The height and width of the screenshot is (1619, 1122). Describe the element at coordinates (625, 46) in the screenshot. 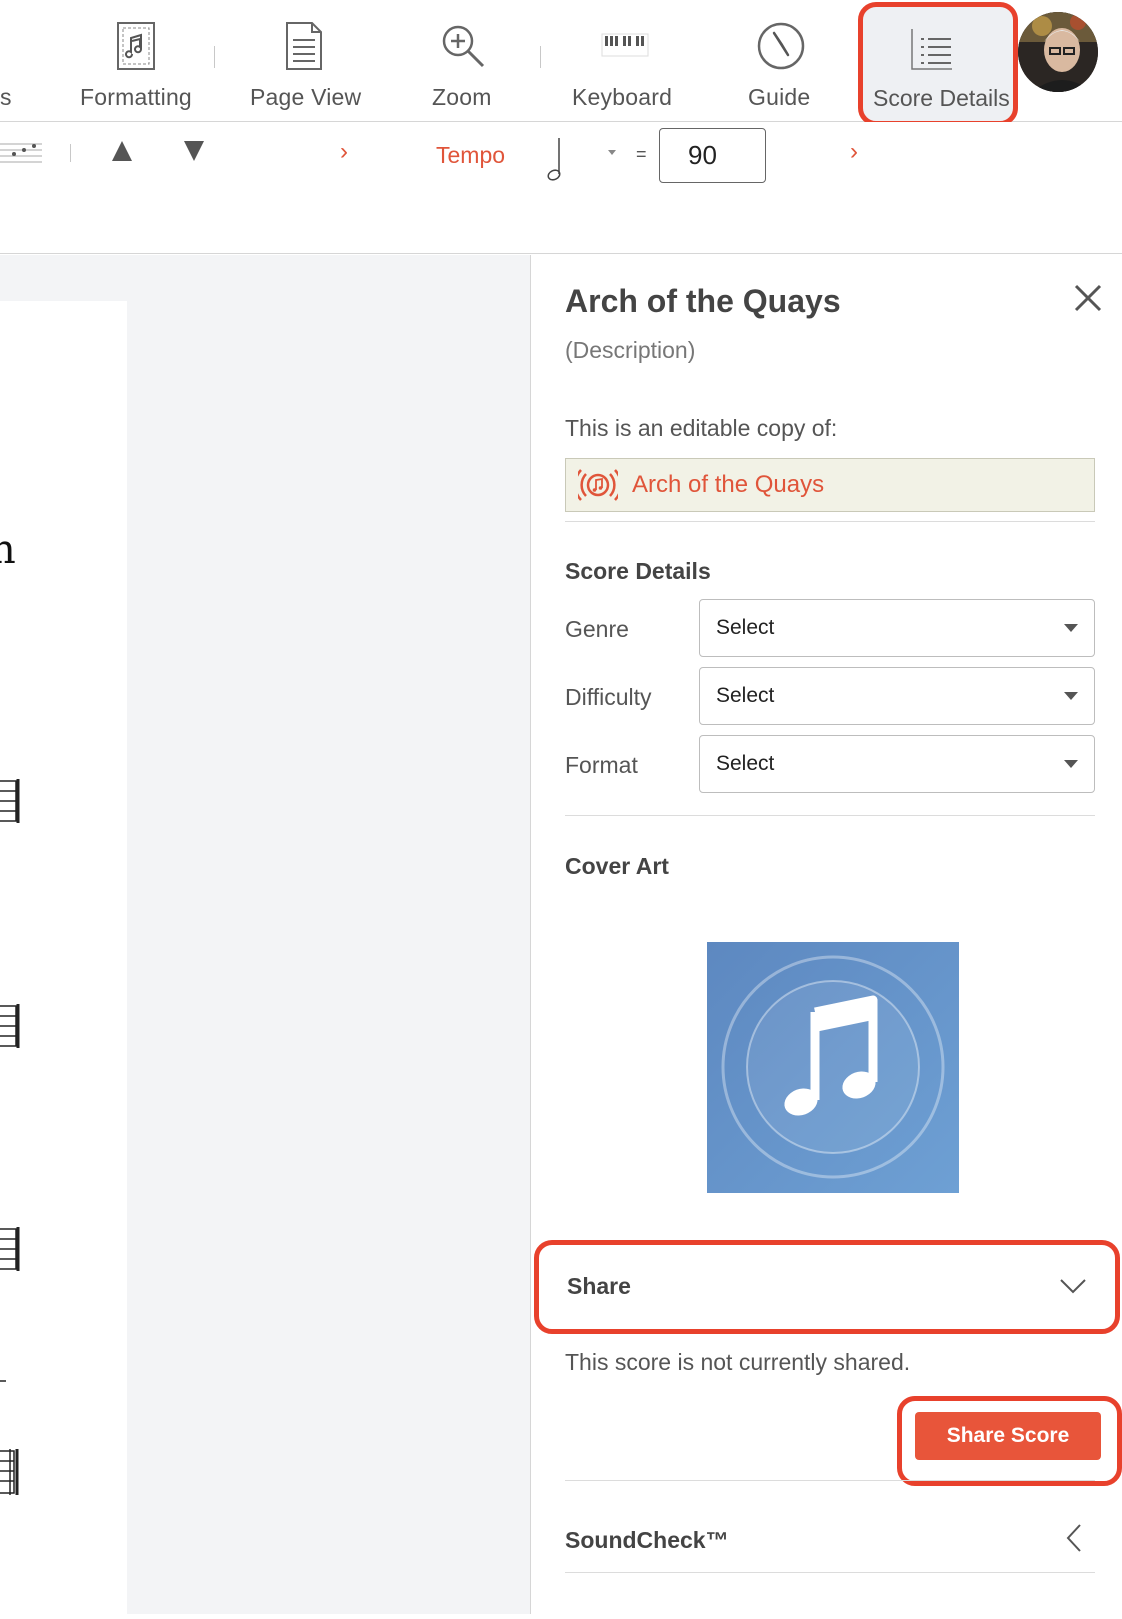

I see `piano-keys-icon` at that location.